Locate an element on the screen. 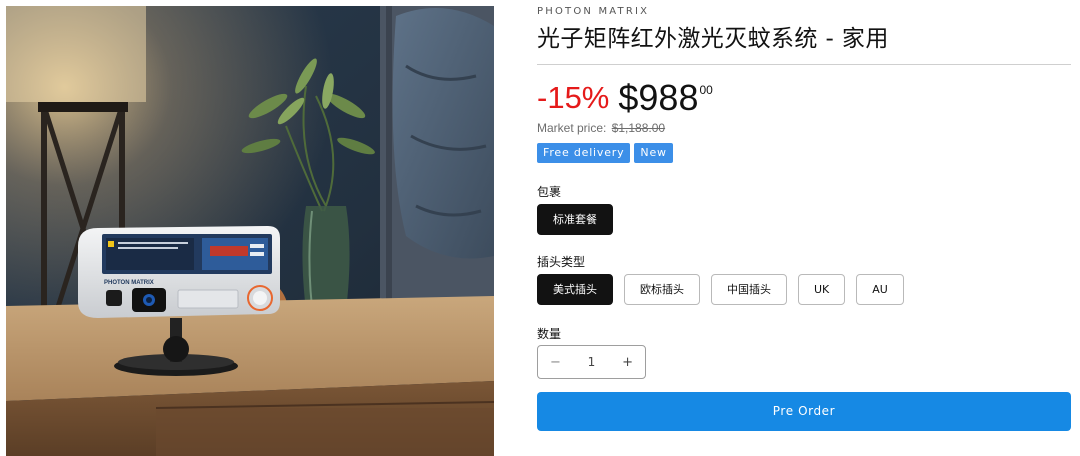 This screenshot has width=1080, height=456. plug-option-au: AU is located at coordinates (880, 289).